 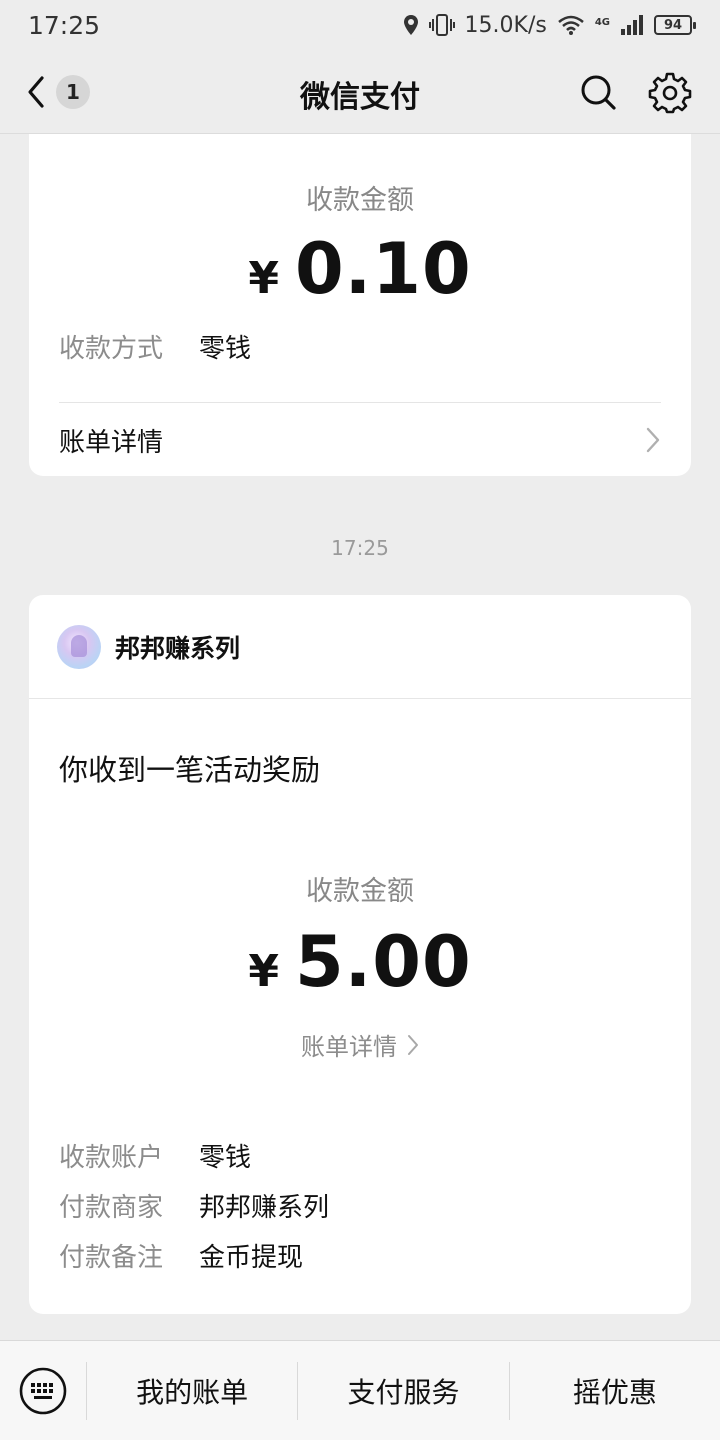 I want to click on settings-button, so click(x=670, y=92).